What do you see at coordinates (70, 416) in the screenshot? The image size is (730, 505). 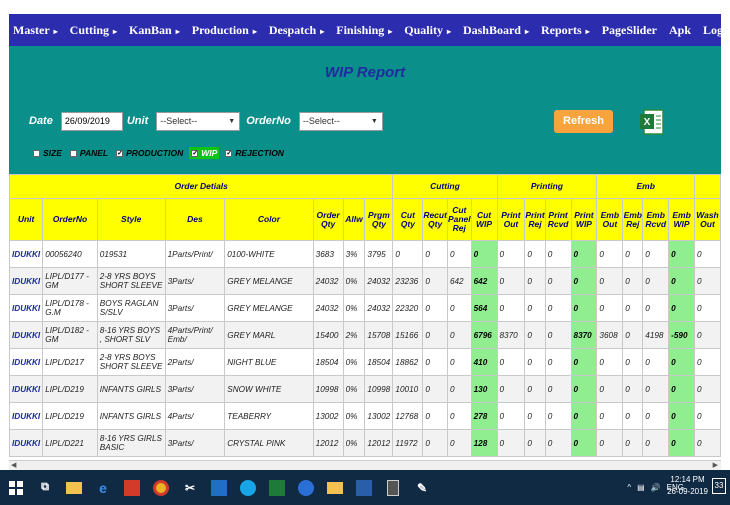 I see `table-cell: LIPL/D219` at bounding box center [70, 416].